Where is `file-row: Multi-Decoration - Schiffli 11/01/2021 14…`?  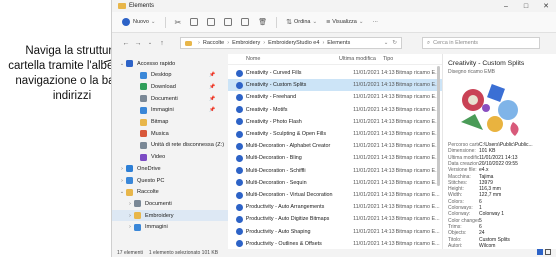
file-row: Multi-Decoration - Schiffli 11/01/2021 14… is located at coordinates (335, 171).